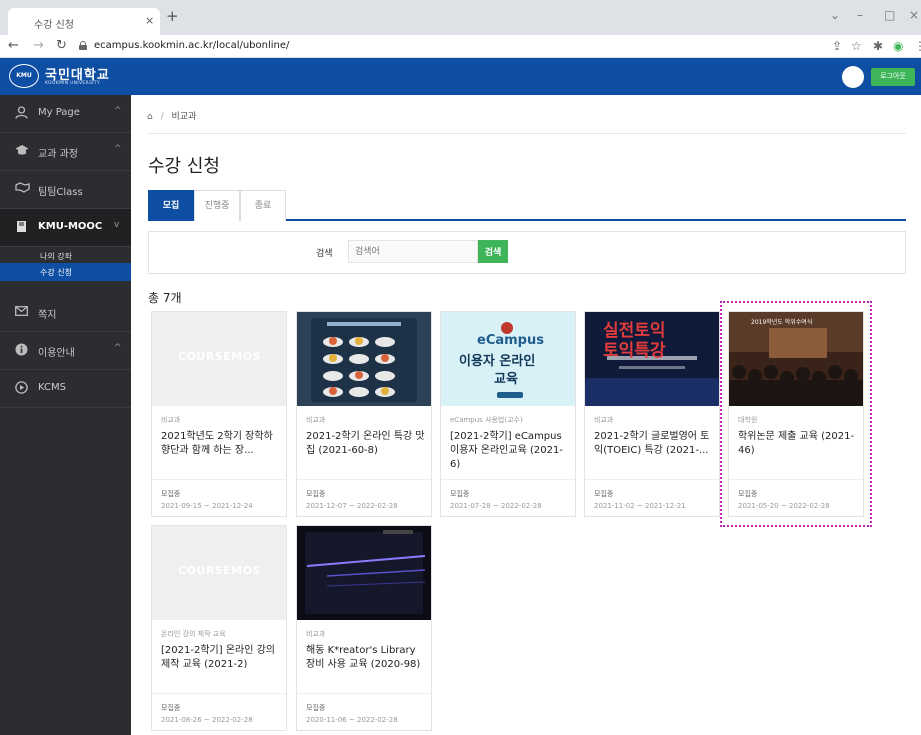 The image size is (921, 735). I want to click on sidebar-item-label: My Page, so click(59, 112).